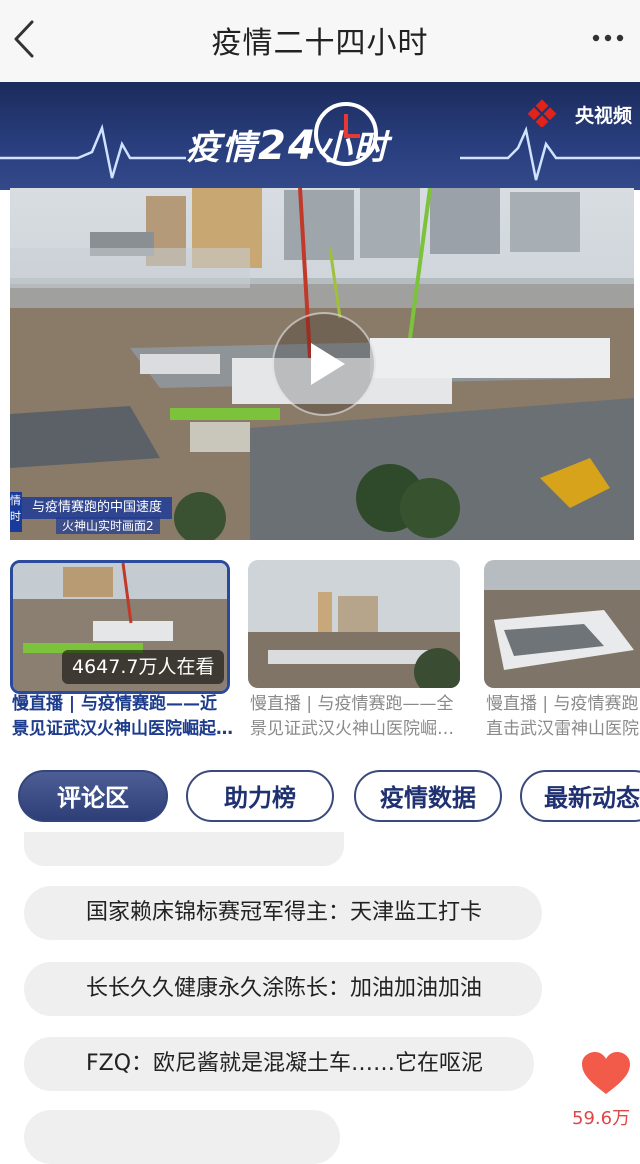  I want to click on like-count: 59.6万, so click(601, 1118).